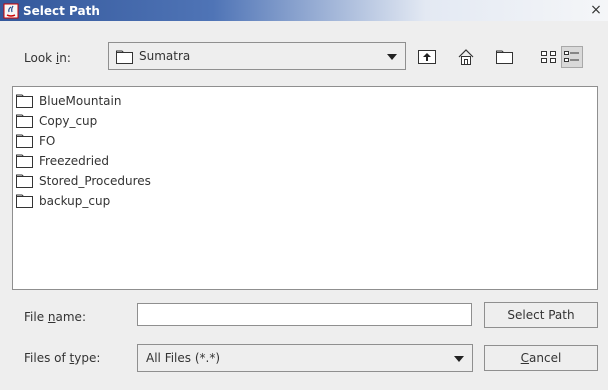  What do you see at coordinates (47, 58) in the screenshot?
I see `look-in-label: Look in:` at bounding box center [47, 58].